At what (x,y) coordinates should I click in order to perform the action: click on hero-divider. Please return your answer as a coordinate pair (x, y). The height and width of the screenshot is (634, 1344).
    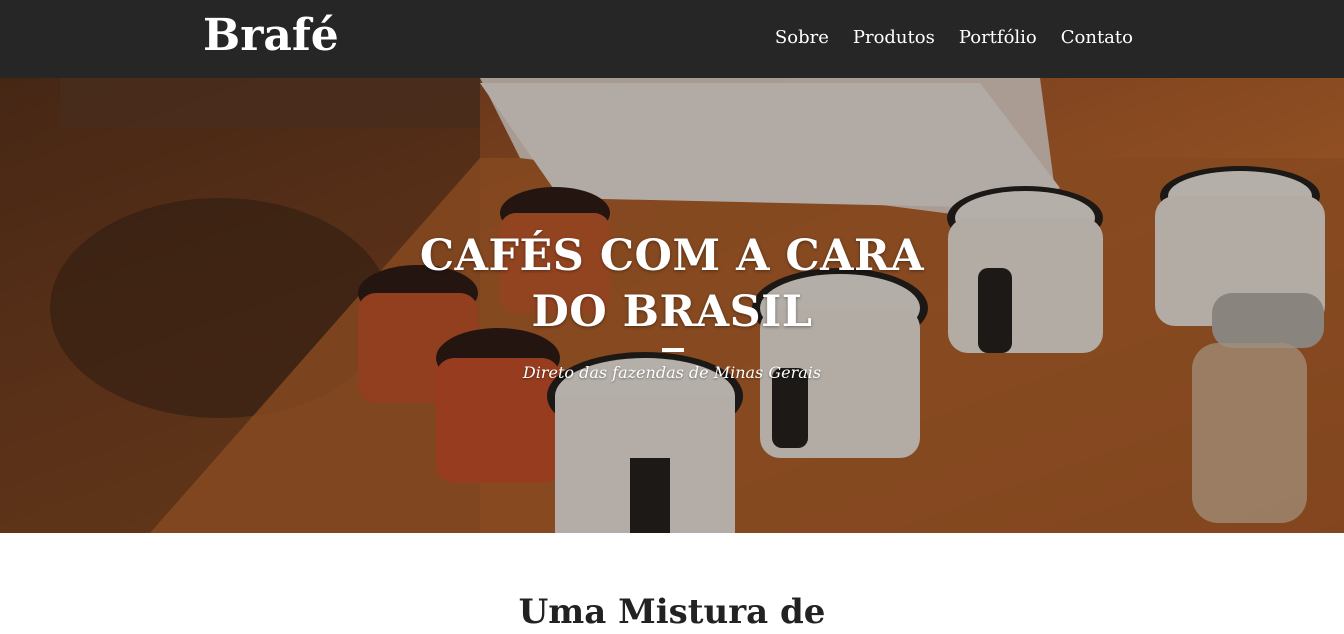
    Looking at the image, I should click on (673, 350).